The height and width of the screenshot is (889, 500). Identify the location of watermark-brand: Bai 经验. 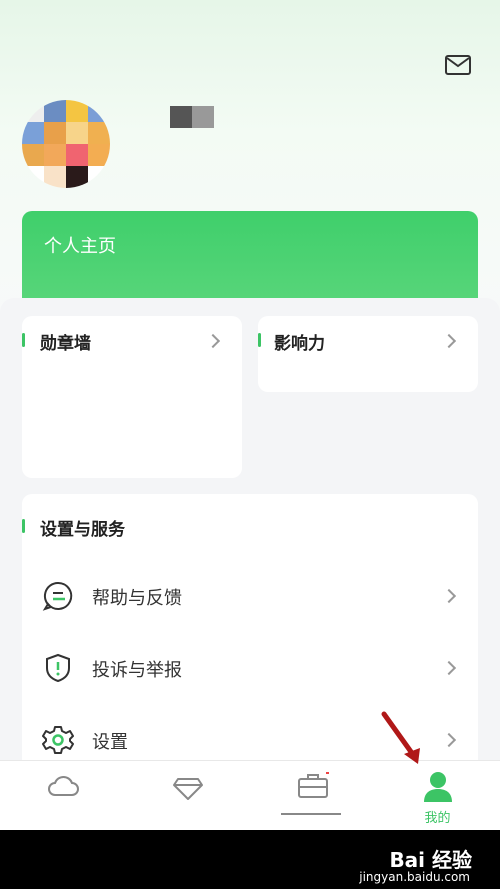
(430, 860).